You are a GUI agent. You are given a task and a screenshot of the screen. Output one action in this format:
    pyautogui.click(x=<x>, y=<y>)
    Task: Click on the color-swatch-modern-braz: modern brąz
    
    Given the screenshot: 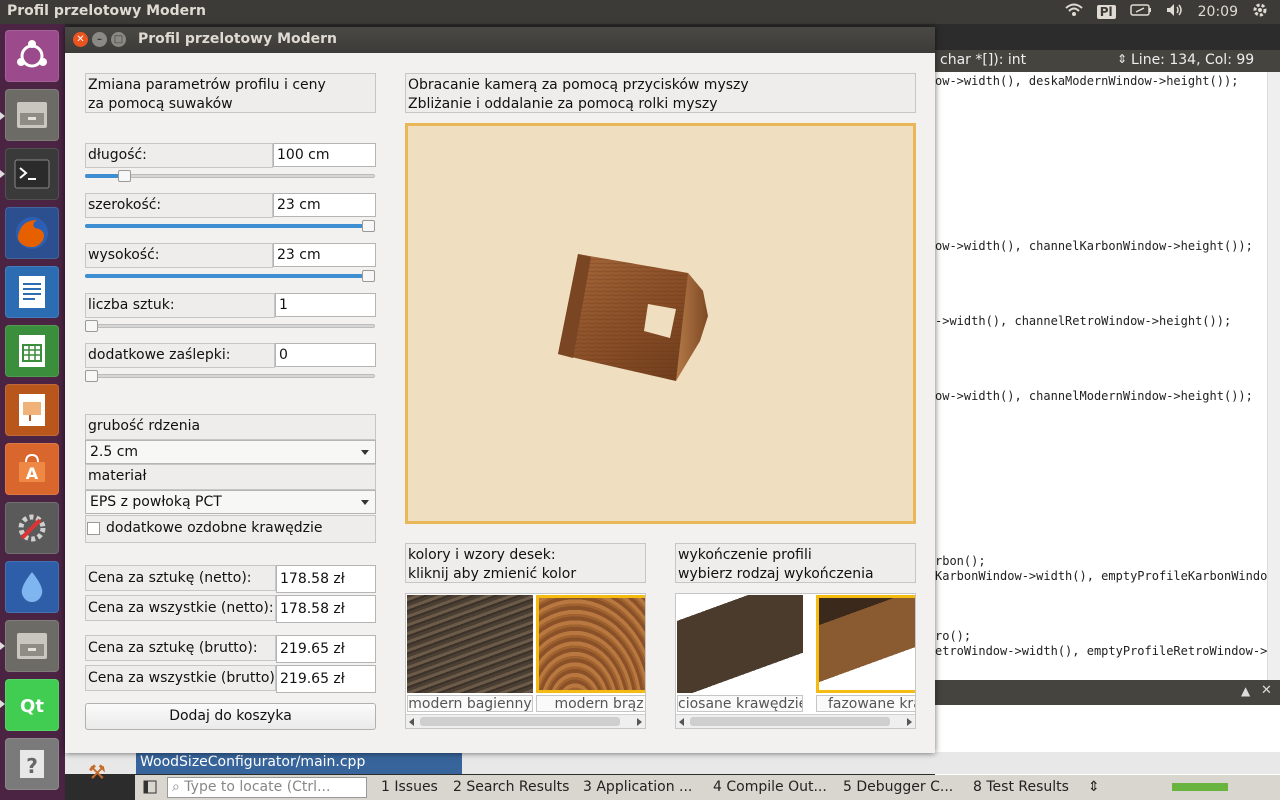 What is the action you would take?
    pyautogui.click(x=590, y=654)
    